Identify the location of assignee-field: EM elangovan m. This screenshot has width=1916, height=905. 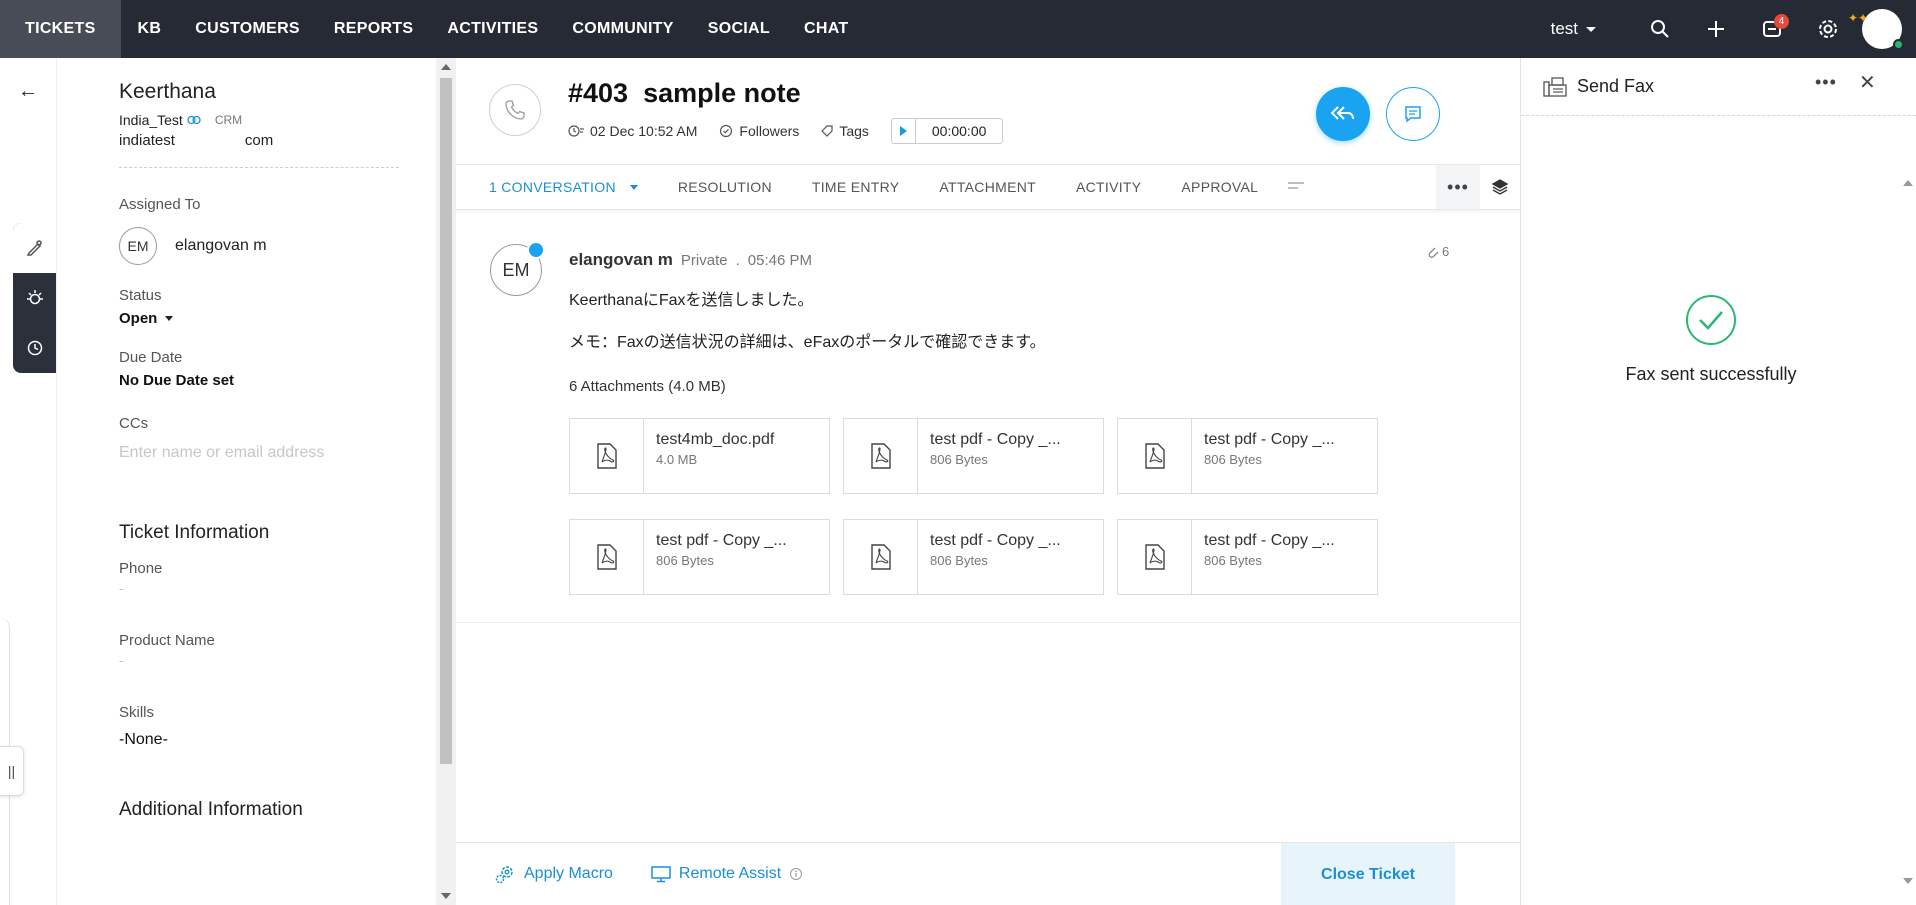
(277, 246).